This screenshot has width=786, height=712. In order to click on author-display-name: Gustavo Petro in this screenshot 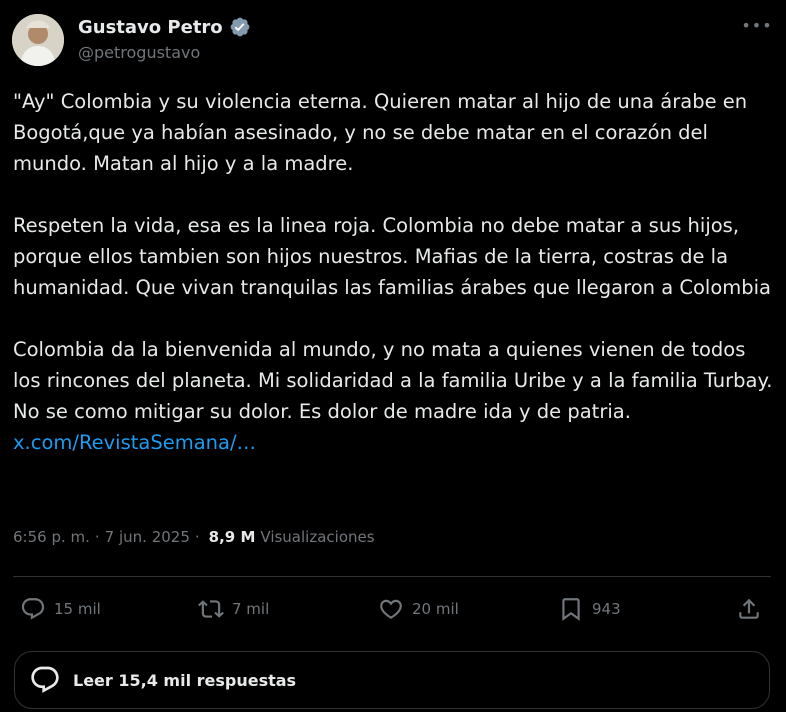, I will do `click(150, 27)`.